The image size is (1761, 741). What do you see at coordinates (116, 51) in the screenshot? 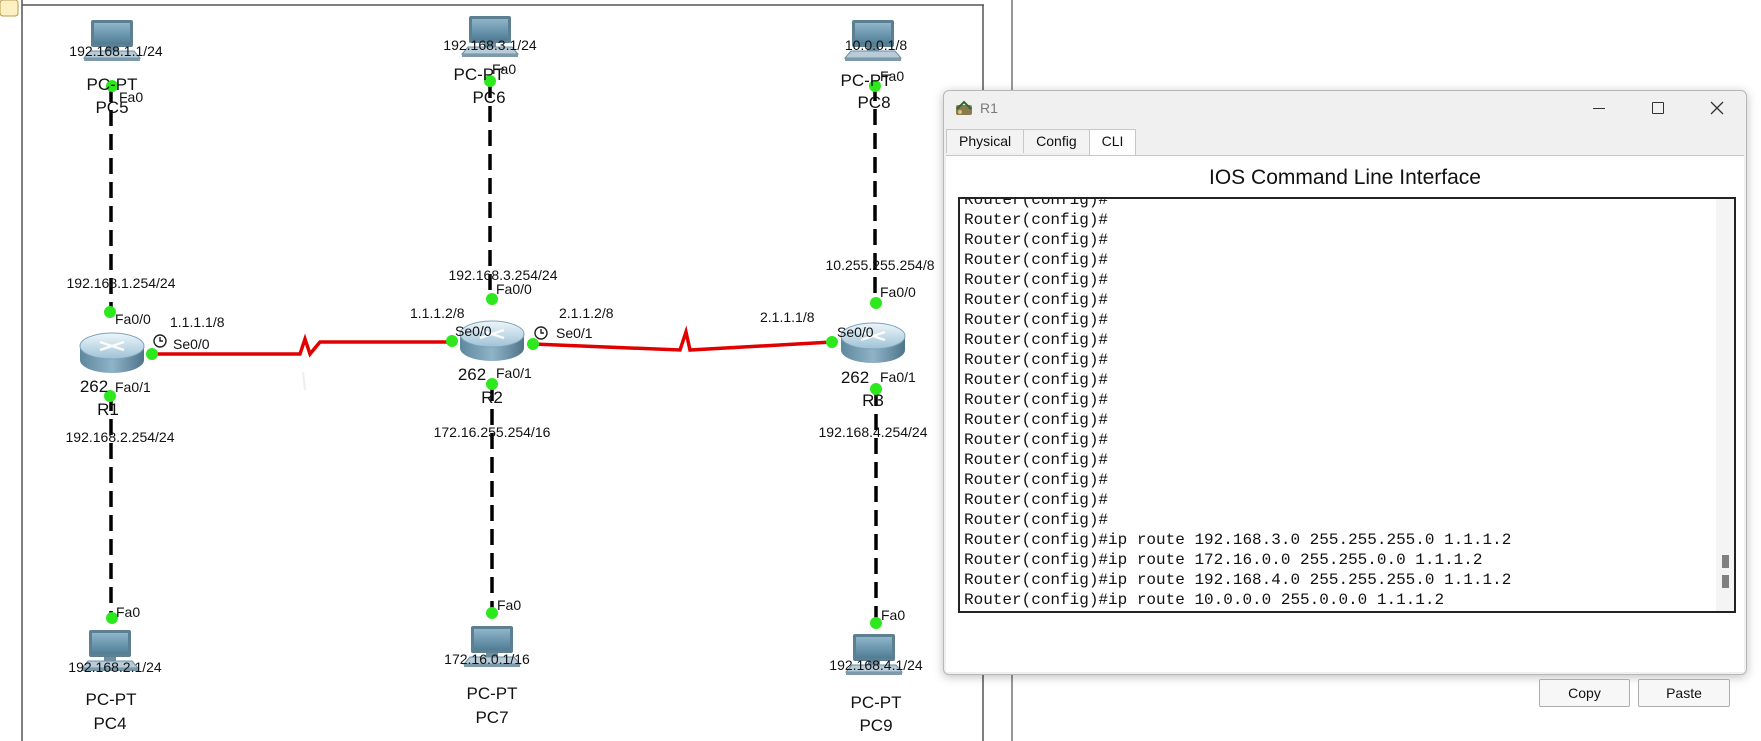
I see `pc5-ip-label: 192.168.1.1/24` at bounding box center [116, 51].